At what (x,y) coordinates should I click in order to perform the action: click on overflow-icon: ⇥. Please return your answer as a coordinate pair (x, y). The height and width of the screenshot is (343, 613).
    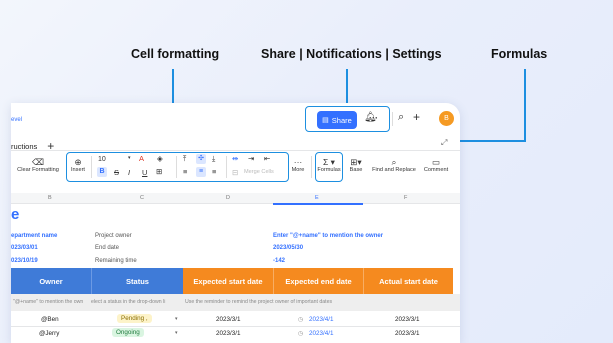
    Looking at the image, I should click on (251, 159).